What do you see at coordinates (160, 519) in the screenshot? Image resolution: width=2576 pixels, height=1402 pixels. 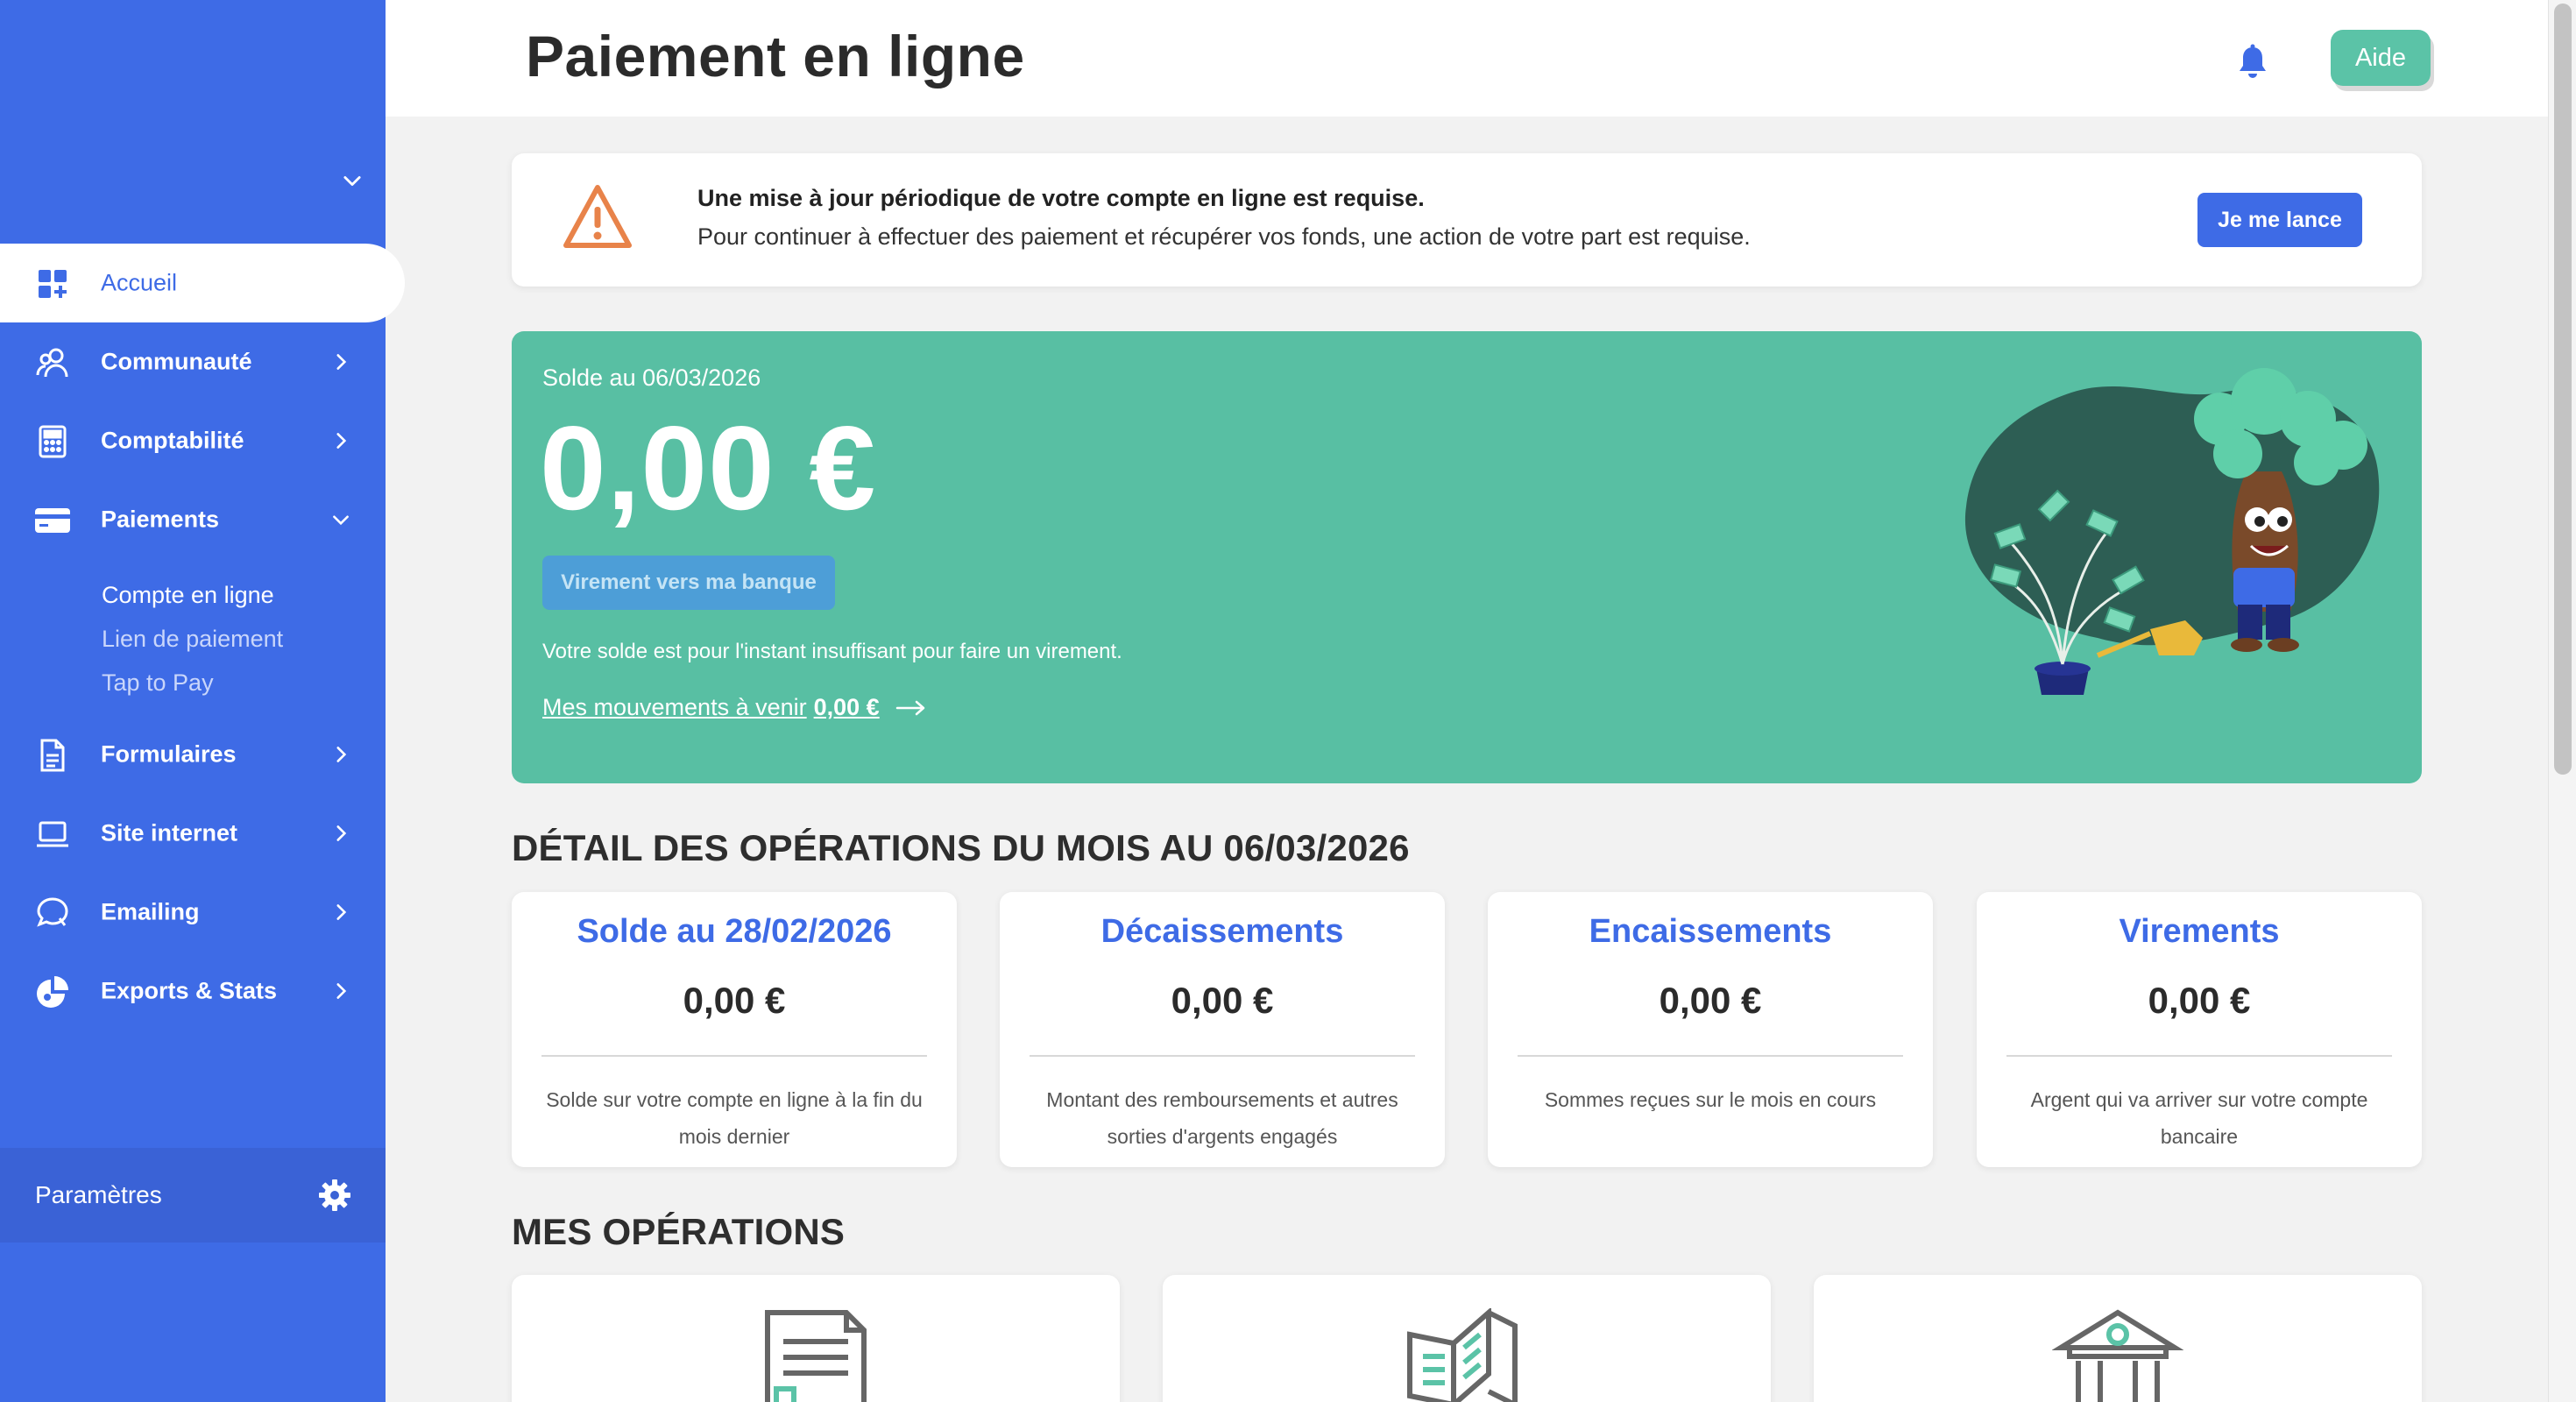 I see `sidebar-item-label: Paiements` at bounding box center [160, 519].